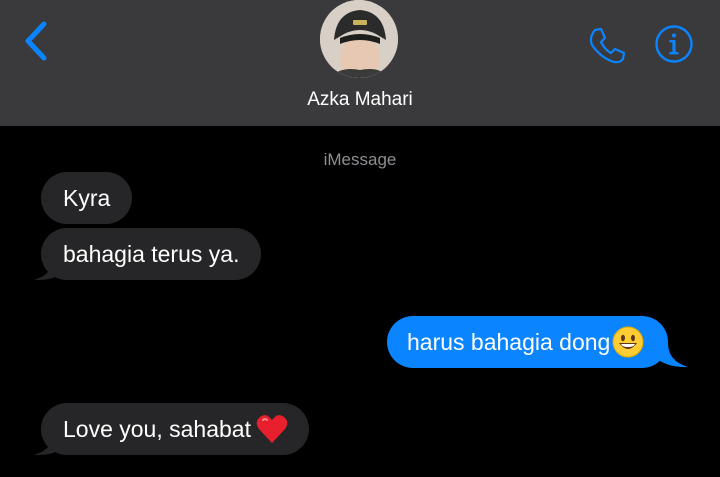  I want to click on message-bubble-outgoing: harus bahagia dong, so click(528, 342).